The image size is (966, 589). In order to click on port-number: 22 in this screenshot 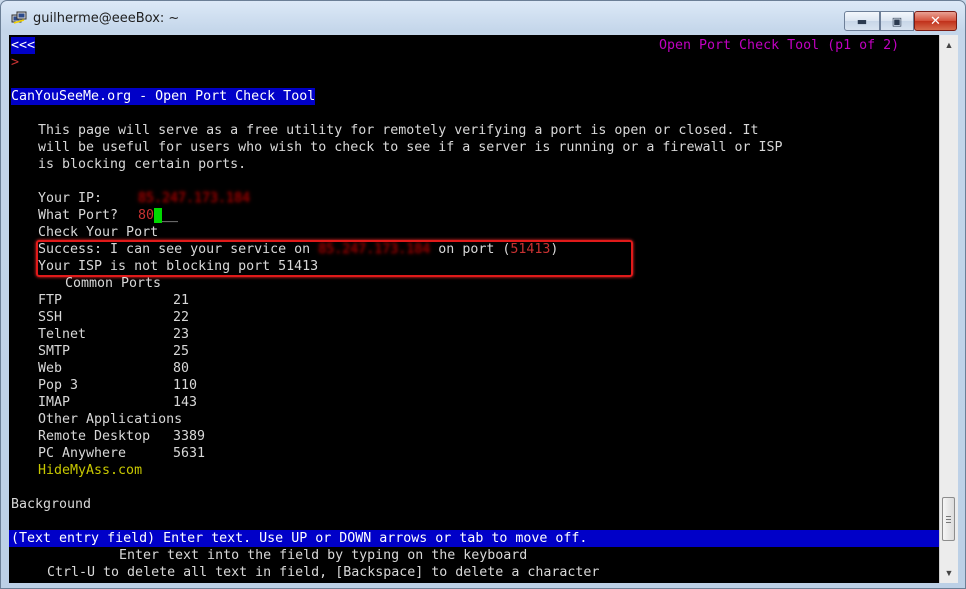, I will do `click(181, 317)`.